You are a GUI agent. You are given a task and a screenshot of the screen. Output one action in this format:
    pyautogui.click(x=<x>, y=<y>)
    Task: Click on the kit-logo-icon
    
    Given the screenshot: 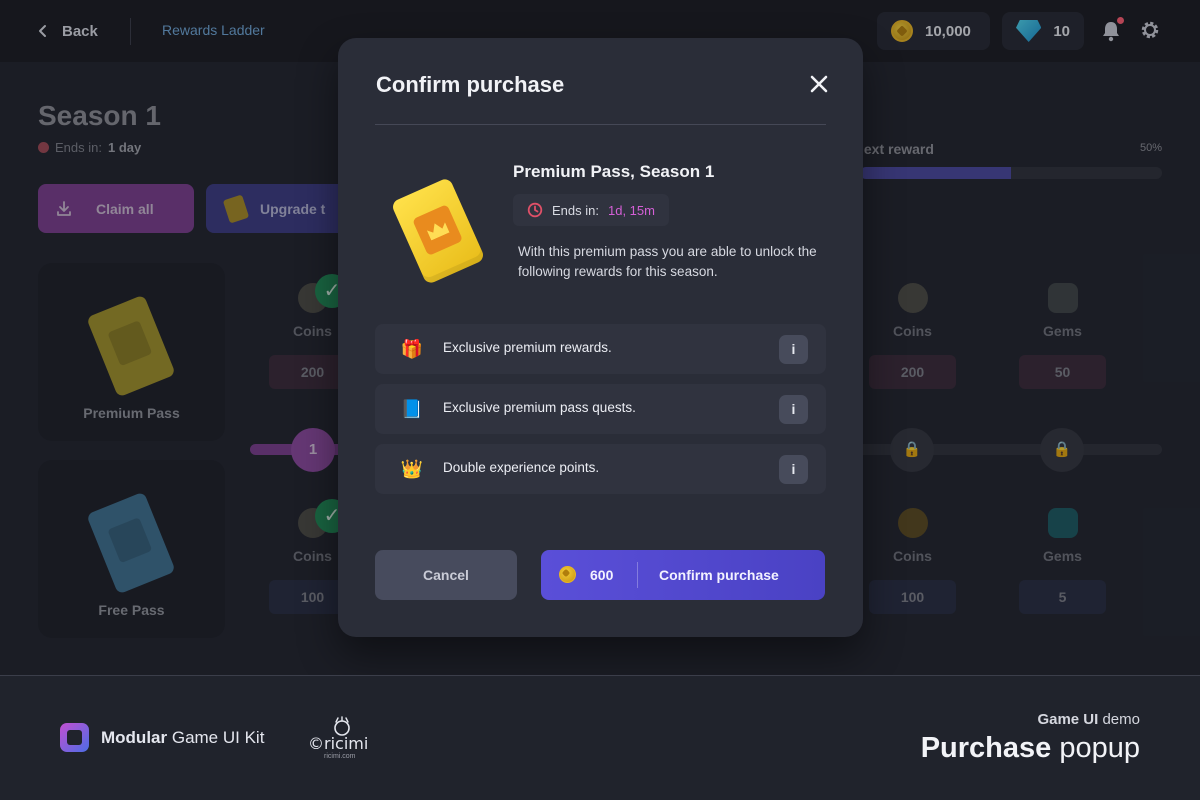 What is the action you would take?
    pyautogui.click(x=74, y=737)
    